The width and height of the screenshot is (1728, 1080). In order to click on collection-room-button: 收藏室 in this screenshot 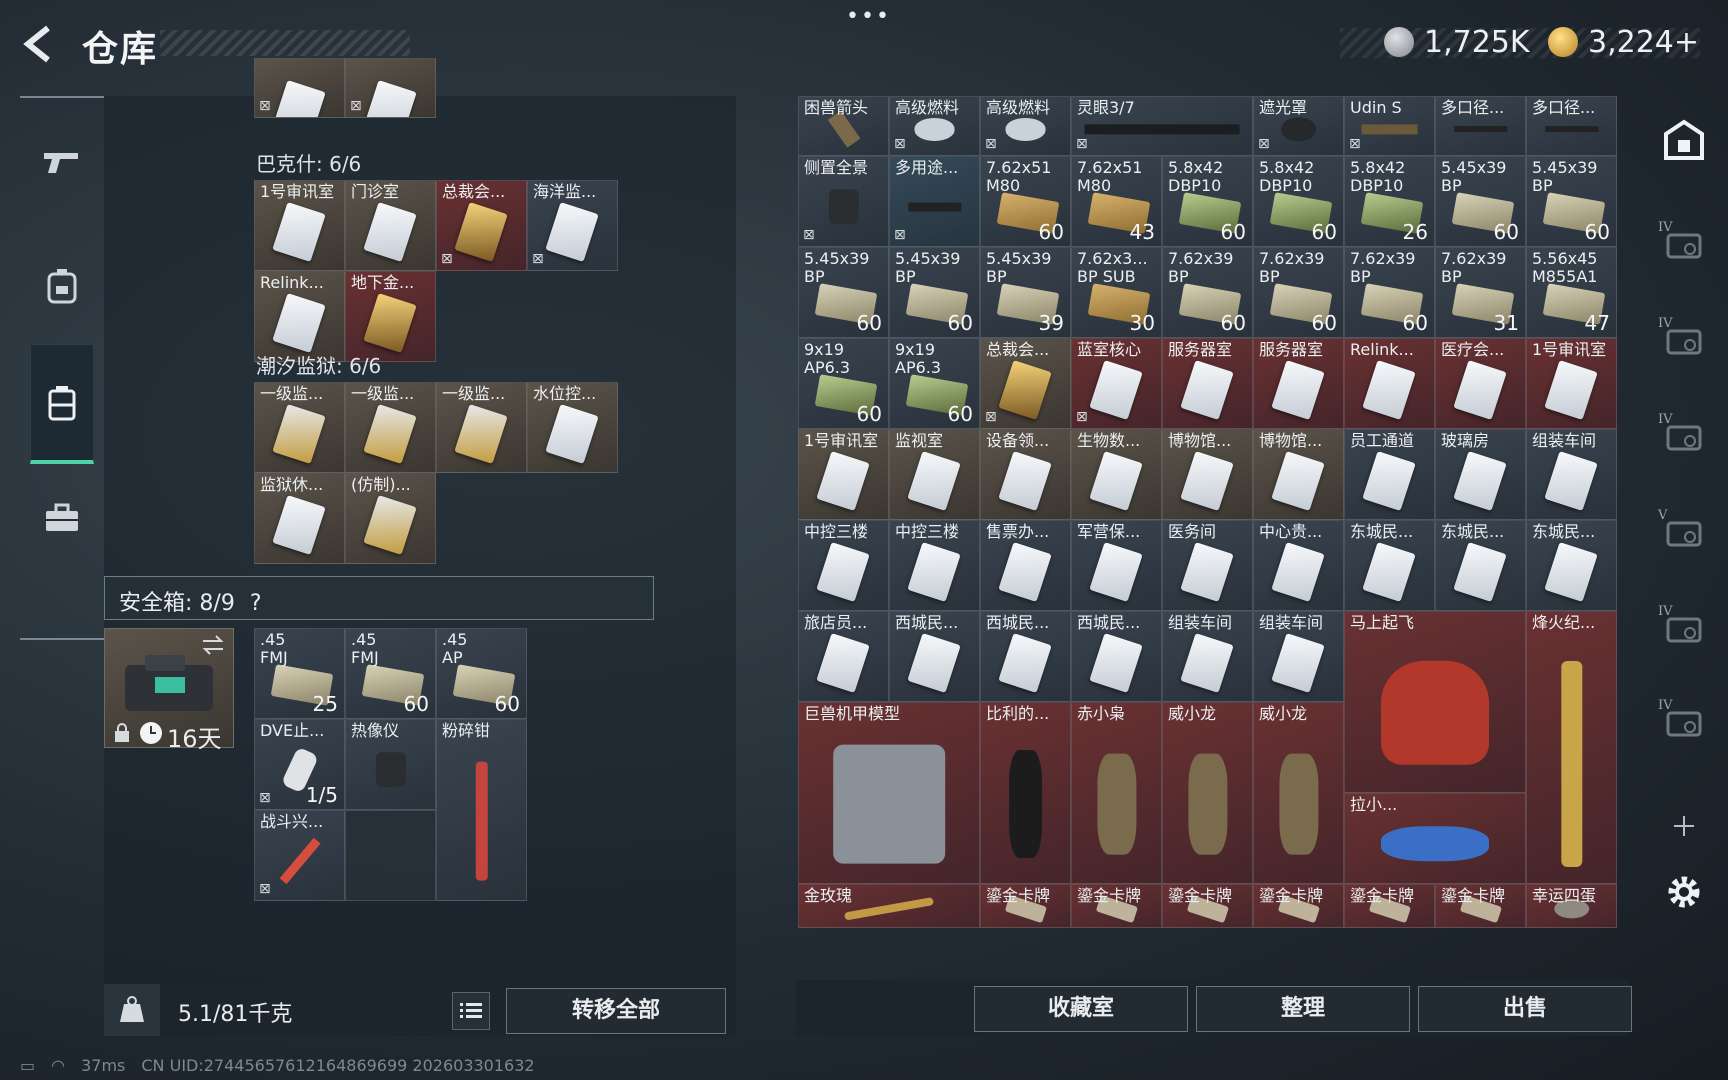, I will do `click(1081, 1009)`.